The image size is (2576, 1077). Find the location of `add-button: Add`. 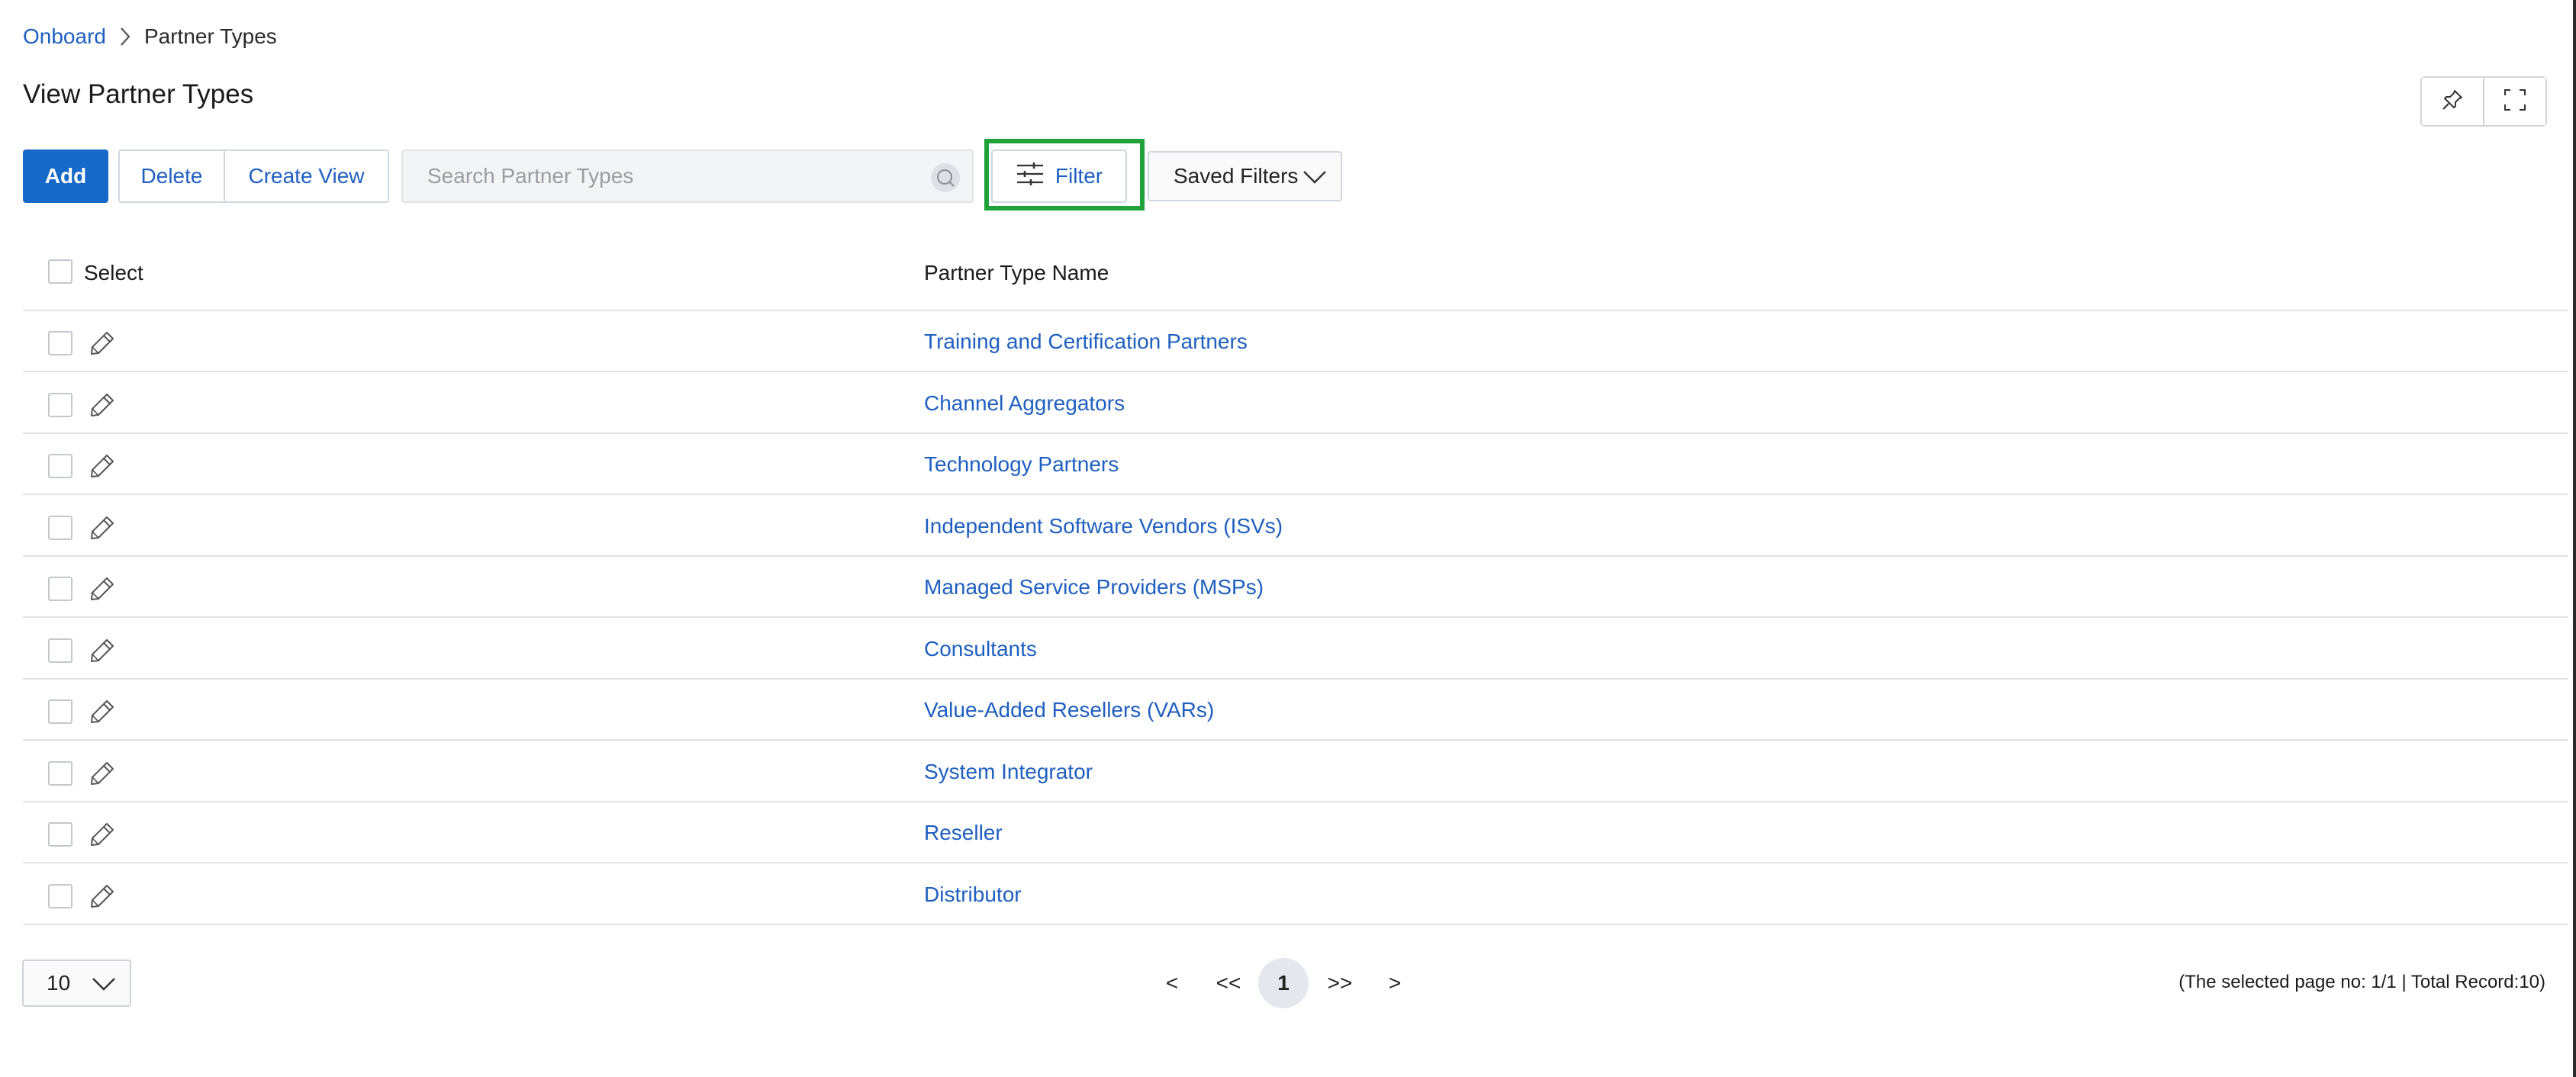

add-button: Add is located at coordinates (65, 176).